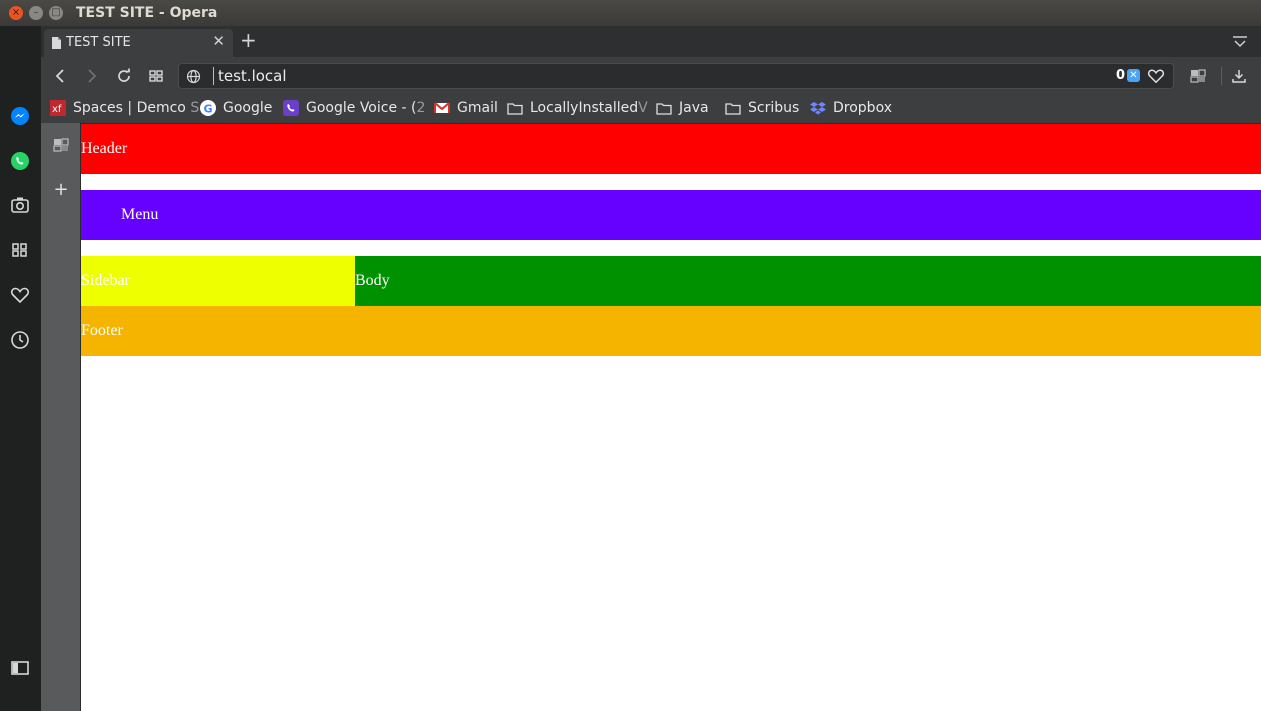 The height and width of the screenshot is (711, 1261). I want to click on bookmark-google: G Google, so click(236, 108).